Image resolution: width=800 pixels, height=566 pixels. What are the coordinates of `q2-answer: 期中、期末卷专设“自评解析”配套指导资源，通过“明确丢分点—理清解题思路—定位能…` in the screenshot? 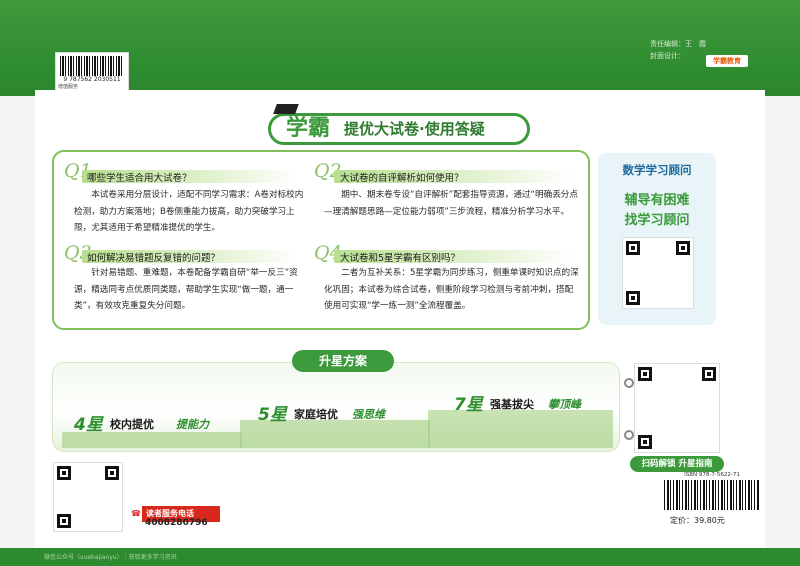 It's located at (451, 203).